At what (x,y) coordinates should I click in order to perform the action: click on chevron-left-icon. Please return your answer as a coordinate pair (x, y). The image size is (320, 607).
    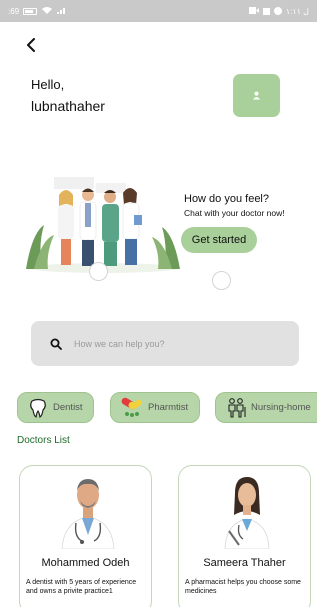
    Looking at the image, I should click on (31, 45).